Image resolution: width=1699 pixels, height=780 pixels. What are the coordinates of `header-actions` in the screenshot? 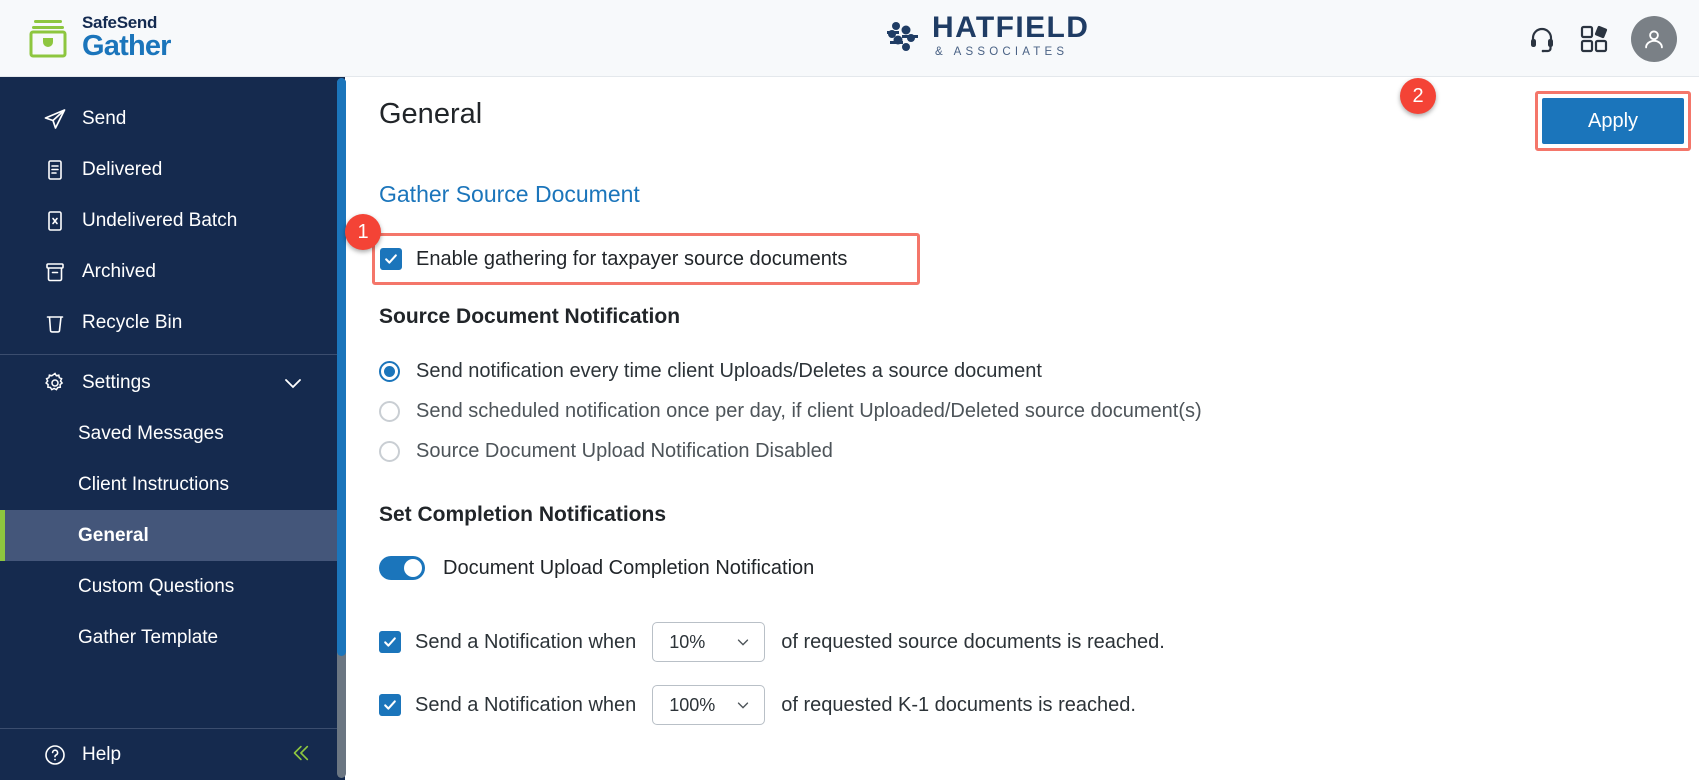 It's located at (1602, 38).